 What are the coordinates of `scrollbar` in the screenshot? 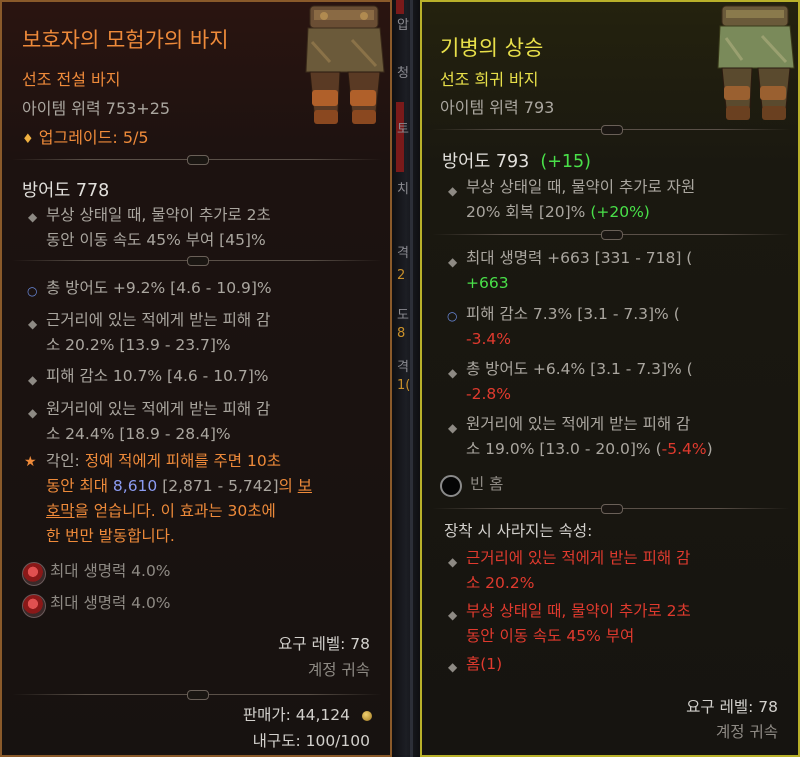 It's located at (411, 378).